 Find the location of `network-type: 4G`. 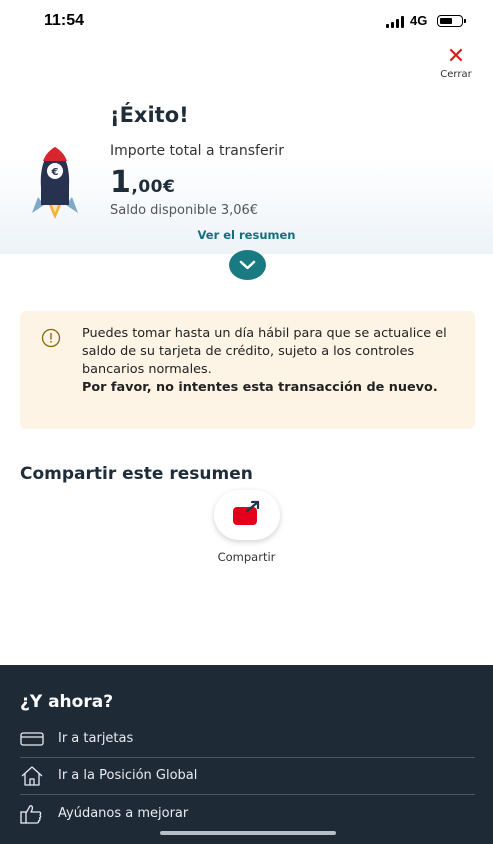

network-type: 4G is located at coordinates (419, 20).